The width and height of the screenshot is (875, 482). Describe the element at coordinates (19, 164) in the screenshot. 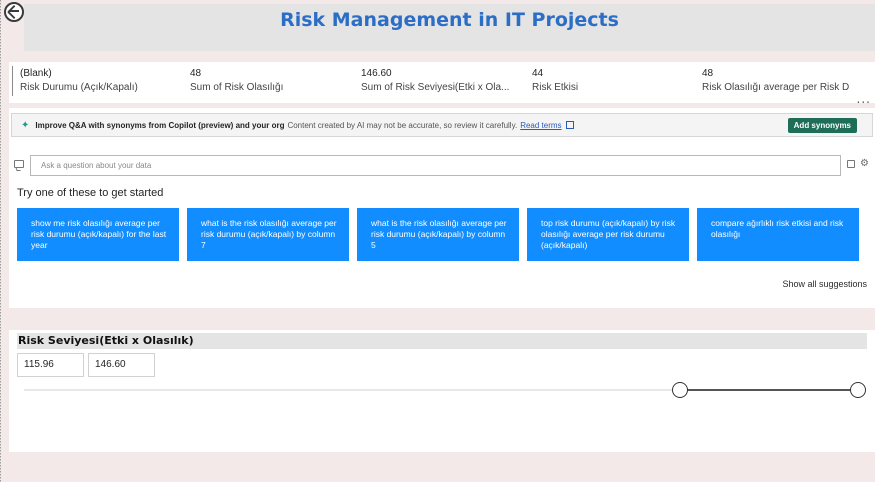

I see `chat-icon` at that location.